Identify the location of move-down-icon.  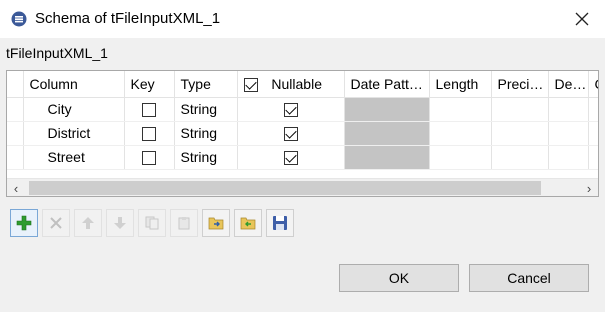
(120, 223).